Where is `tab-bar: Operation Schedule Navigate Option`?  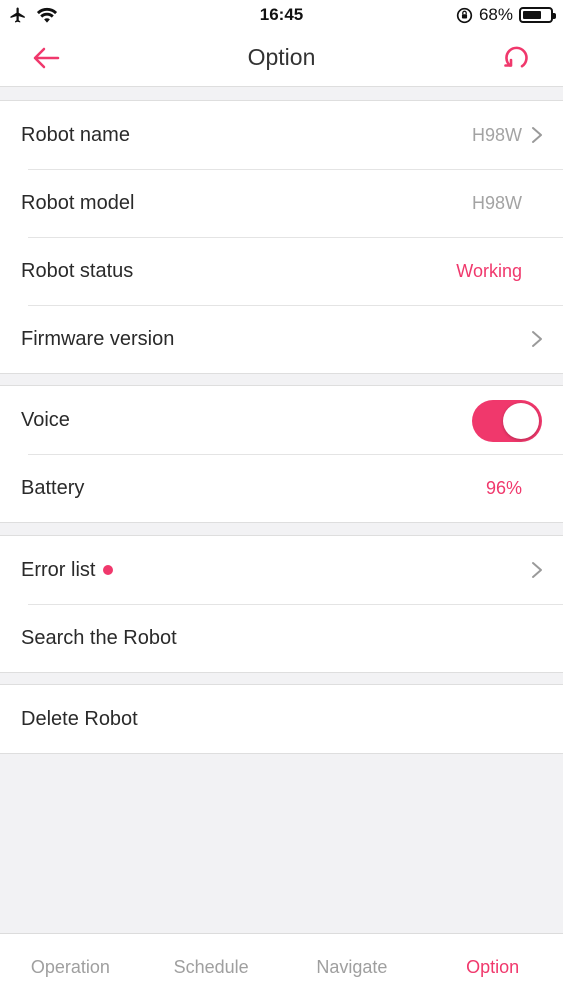
tab-bar: Operation Schedule Navigate Option is located at coordinates (281, 966).